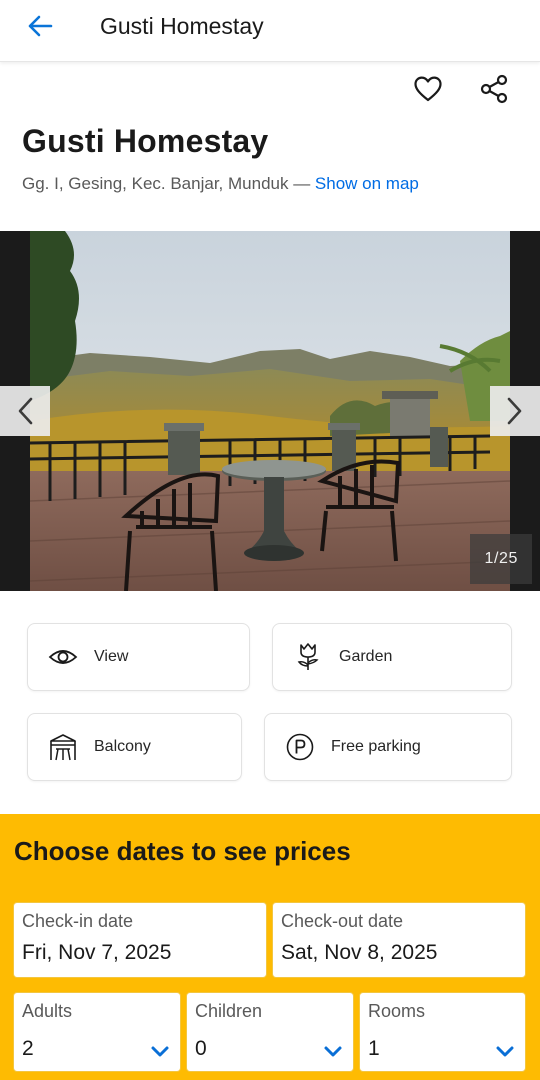 The height and width of the screenshot is (1080, 540). Describe the element at coordinates (229, 1011) in the screenshot. I see `children-label: Children` at that location.